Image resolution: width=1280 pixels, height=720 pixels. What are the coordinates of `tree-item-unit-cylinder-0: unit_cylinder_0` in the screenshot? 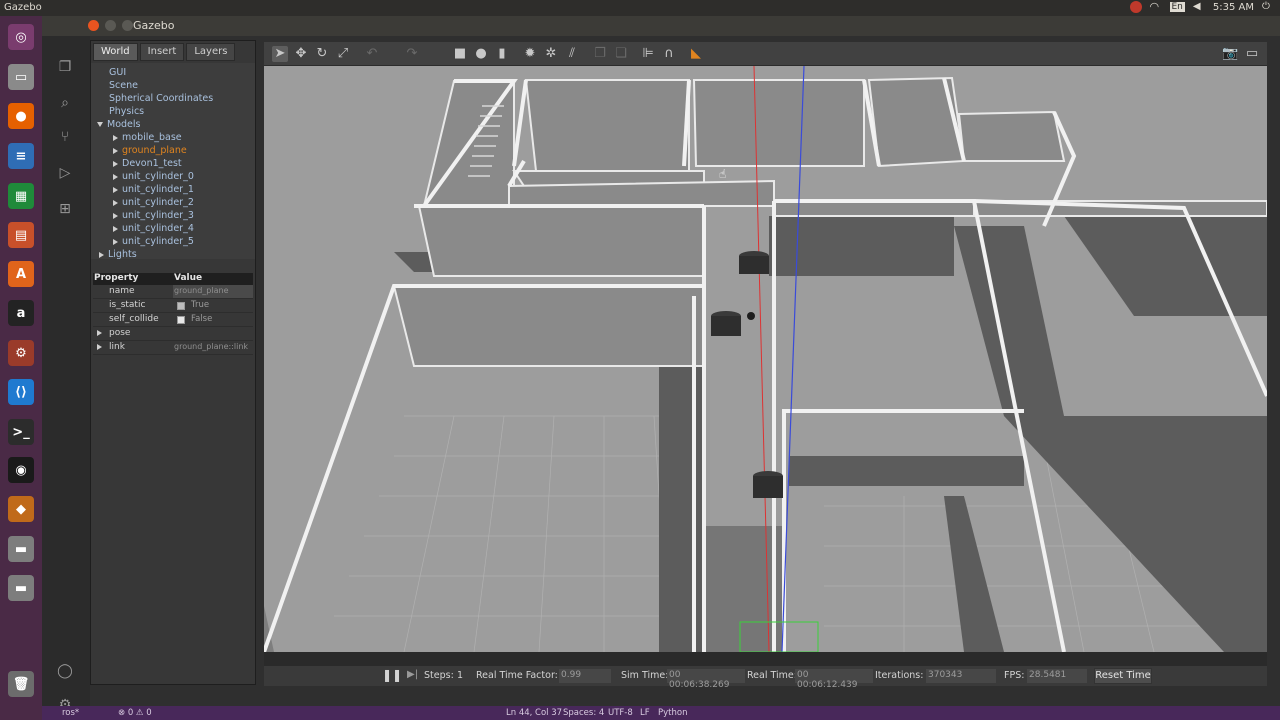 It's located at (153, 177).